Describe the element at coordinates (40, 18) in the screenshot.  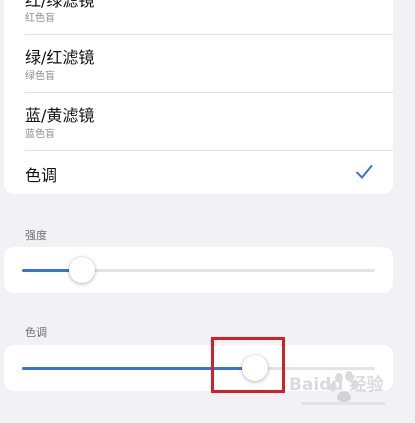
I see `filter-option-subtitle: 红色盲` at that location.